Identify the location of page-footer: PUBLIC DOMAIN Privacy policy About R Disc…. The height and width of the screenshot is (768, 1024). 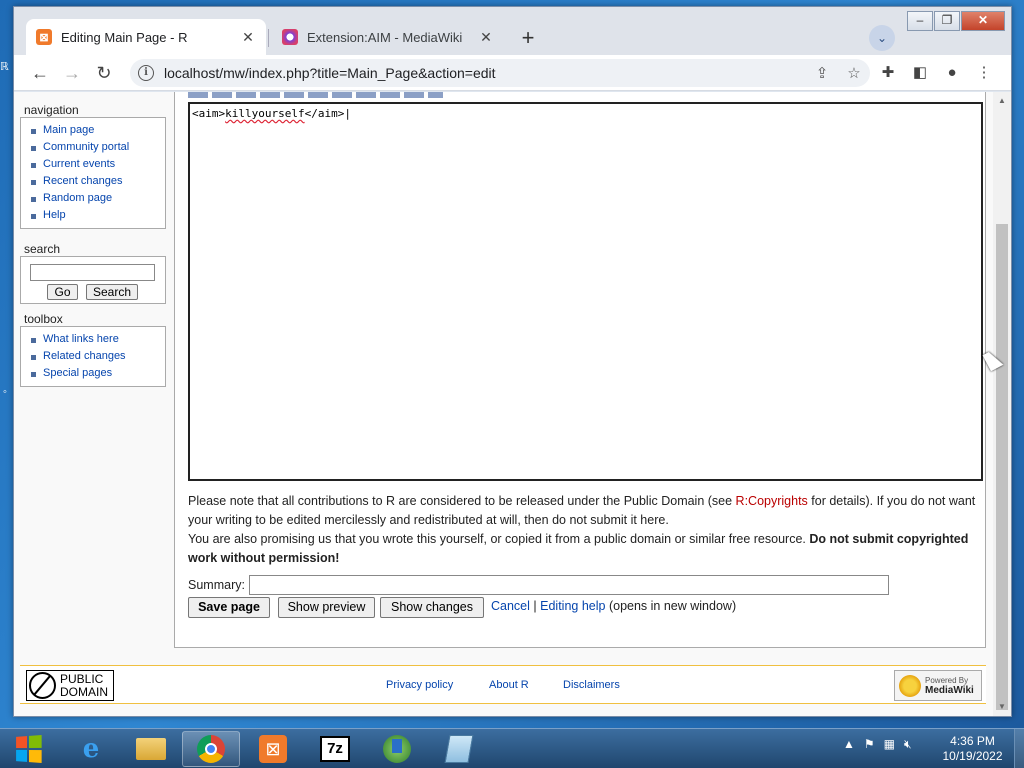
(503, 684).